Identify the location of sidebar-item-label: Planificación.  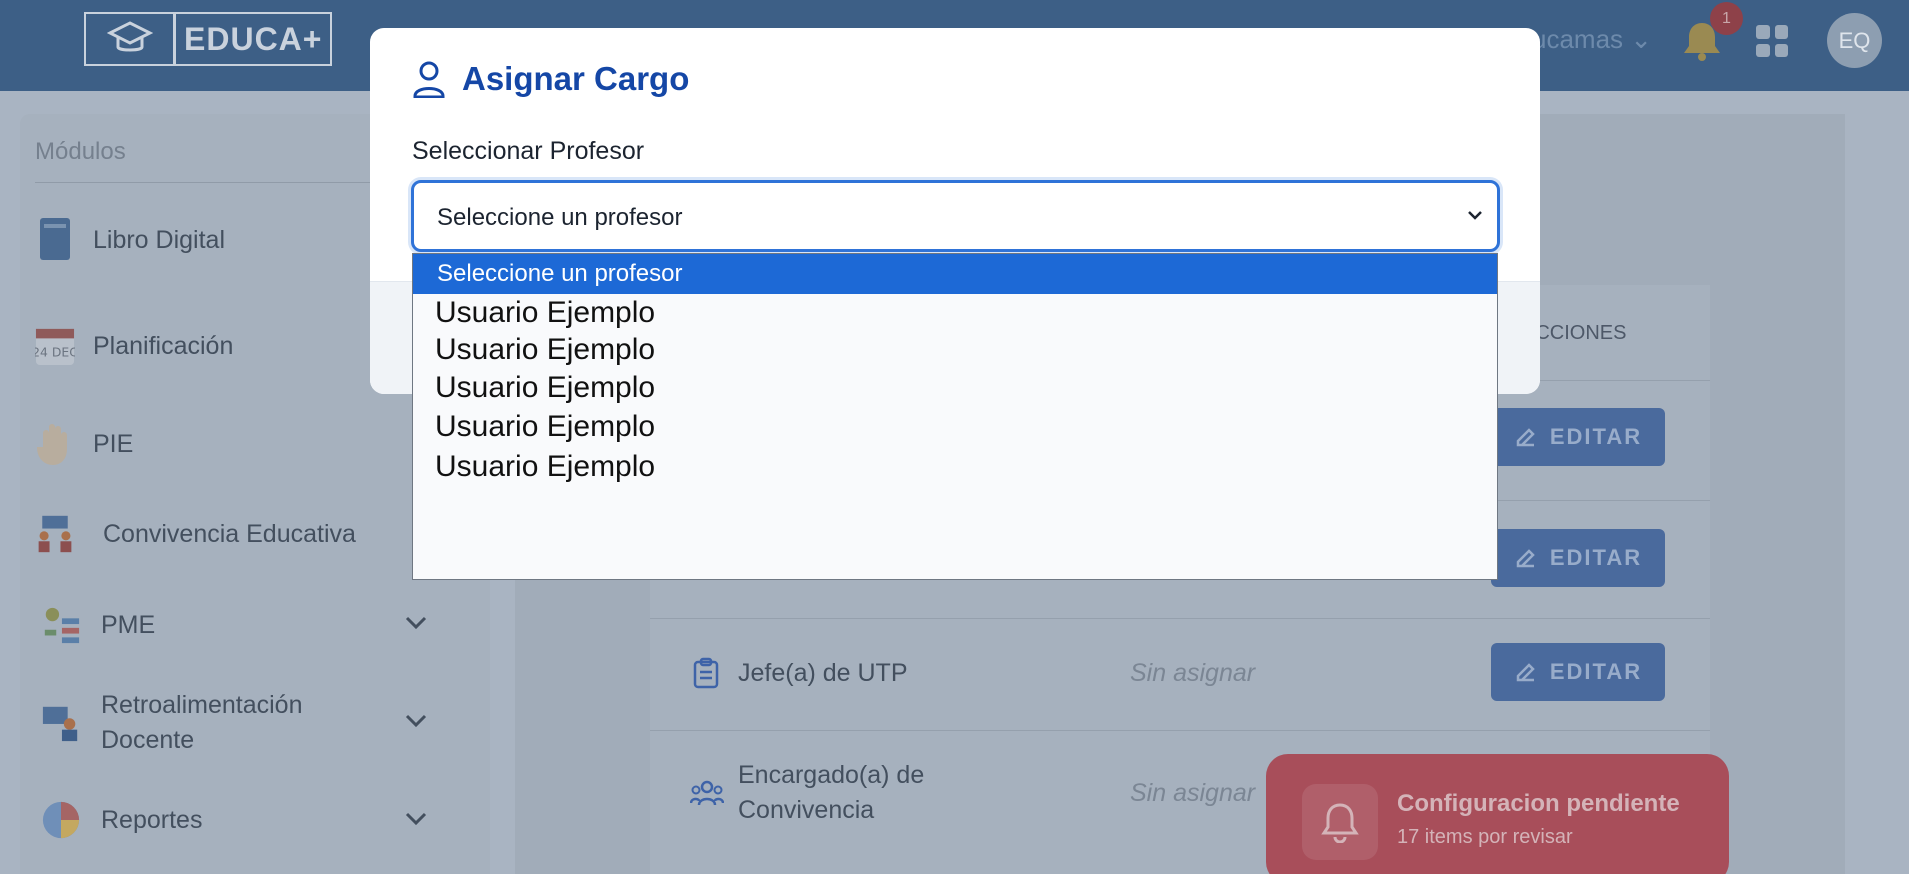
(163, 345).